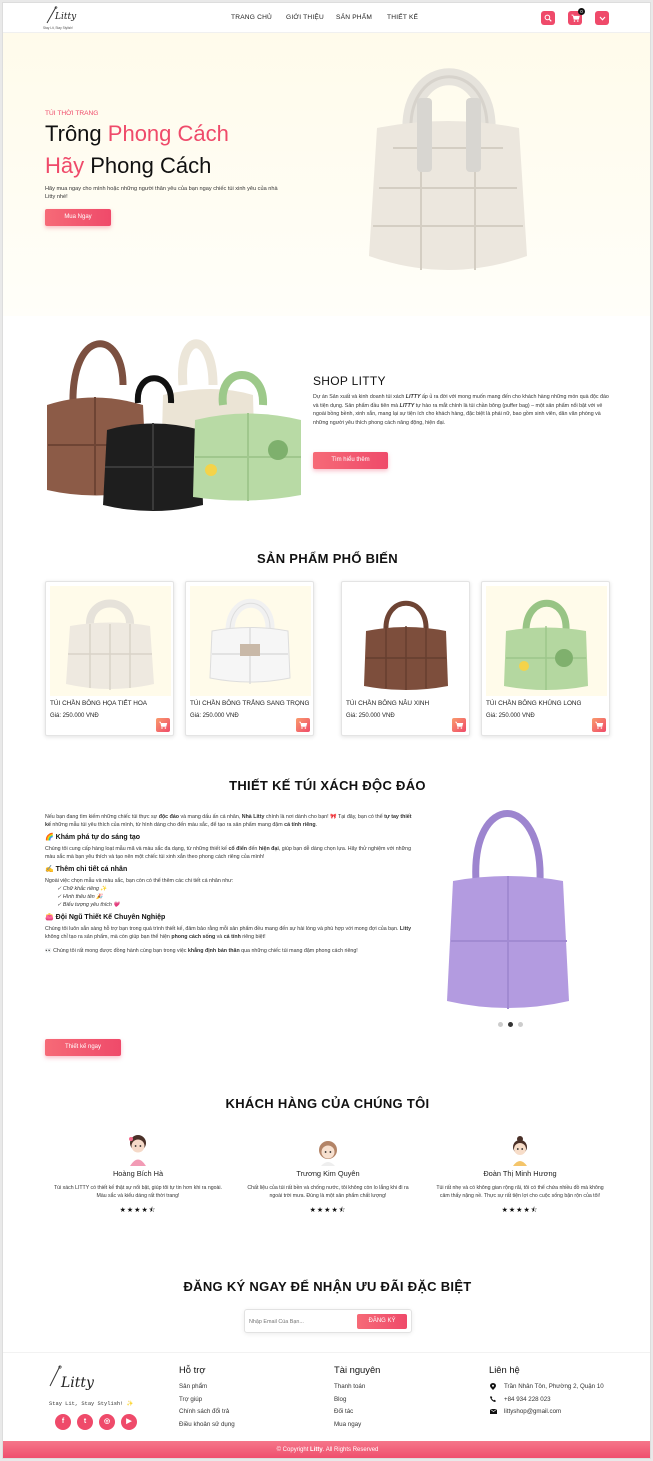 This screenshot has height=1461, width=653. I want to click on hero-title-1b: Phong Cách, so click(168, 133).